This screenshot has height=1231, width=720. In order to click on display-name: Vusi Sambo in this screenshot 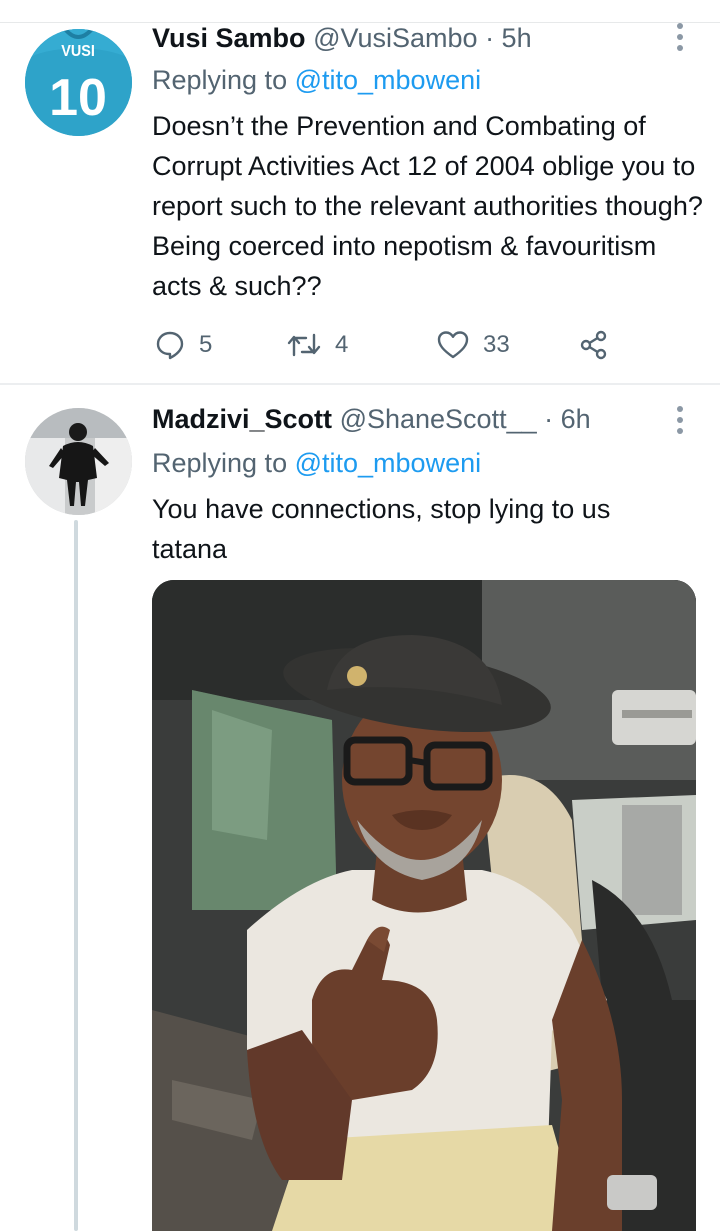, I will do `click(229, 38)`.